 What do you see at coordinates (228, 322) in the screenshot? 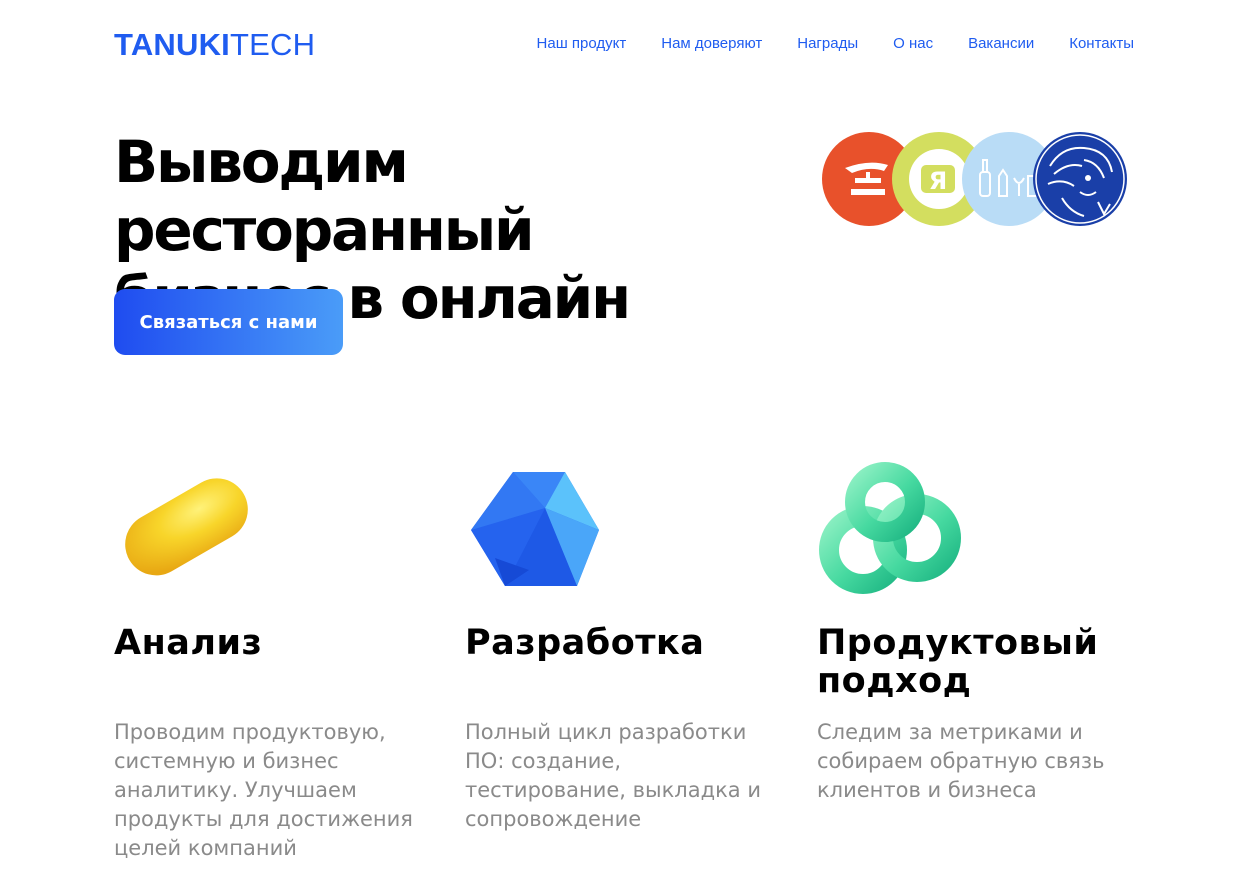
I see `contact-us-button: Связаться с нами` at bounding box center [228, 322].